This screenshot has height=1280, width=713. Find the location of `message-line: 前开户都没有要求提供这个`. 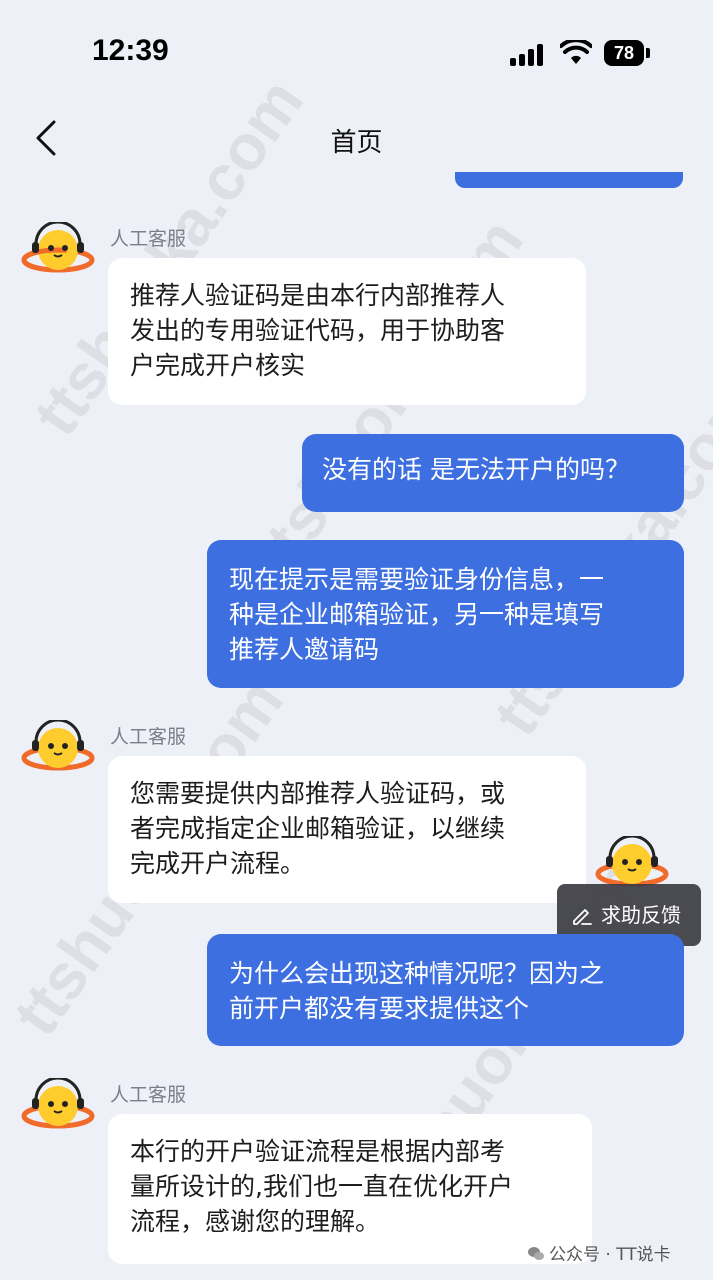

message-line: 前开户都没有要求提供这个 is located at coordinates (379, 1008).